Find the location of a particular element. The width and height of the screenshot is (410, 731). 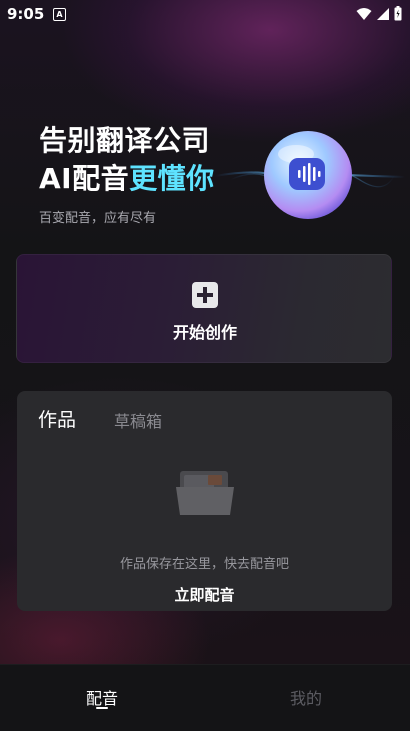

hero-title-prefix: AI配音 is located at coordinates (84, 178).